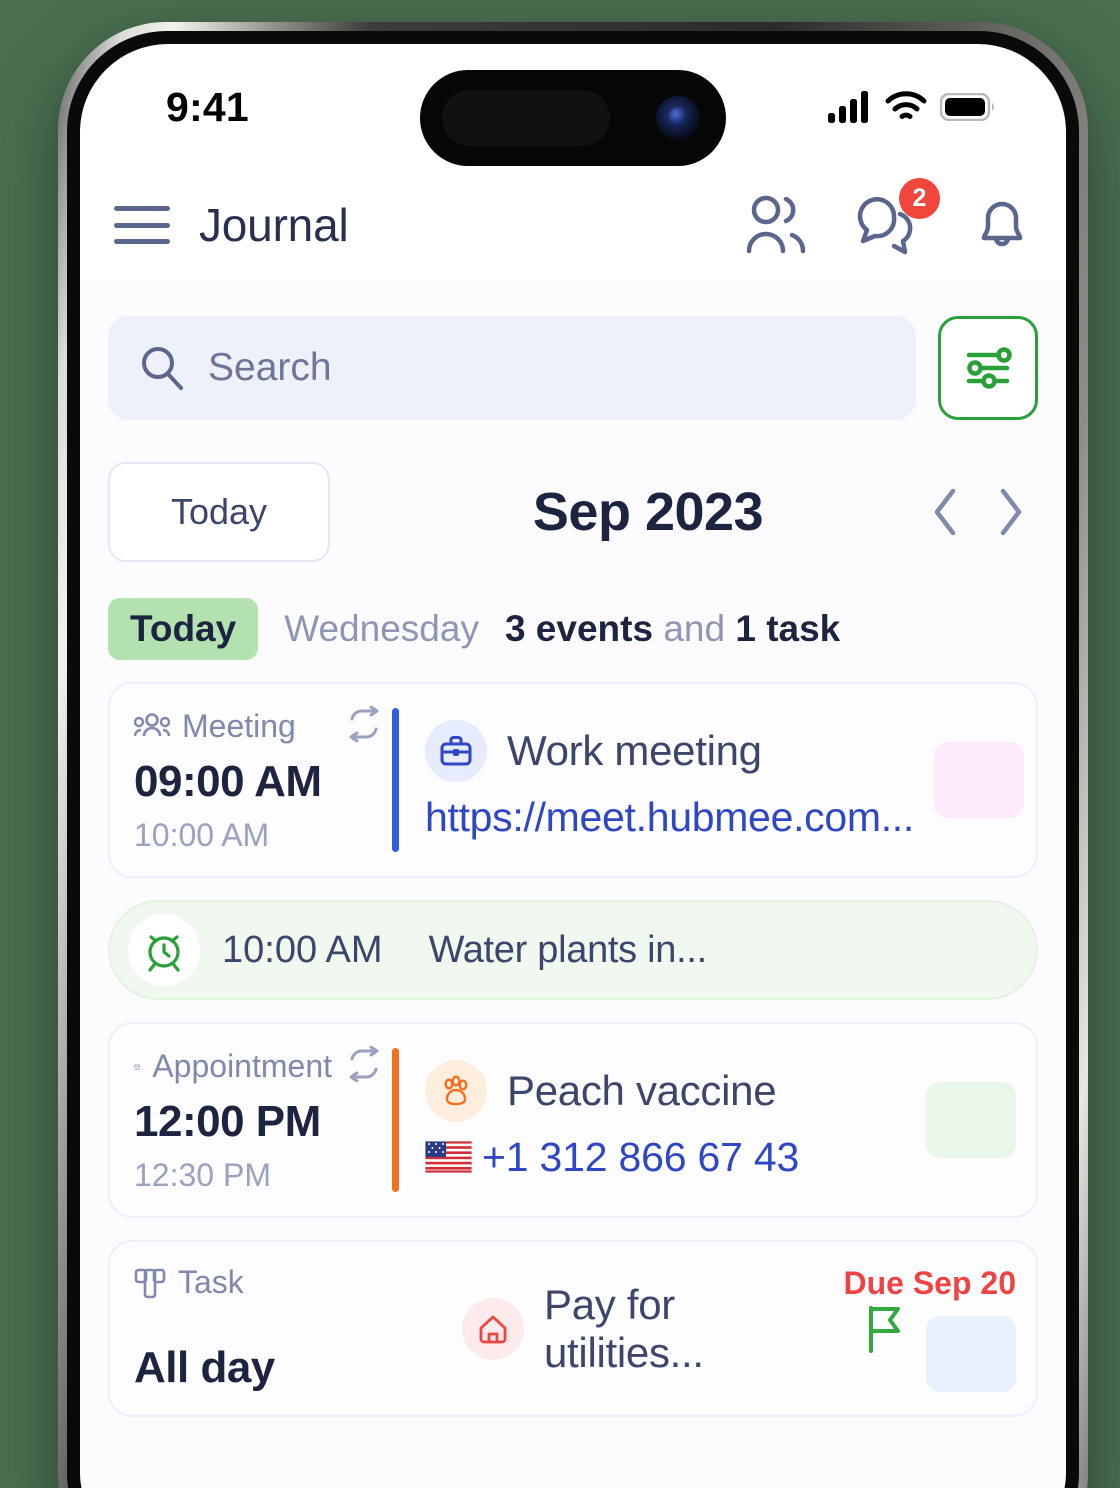 Image resolution: width=1120 pixels, height=1488 pixels. I want to click on chat-button: 2, so click(898, 217).